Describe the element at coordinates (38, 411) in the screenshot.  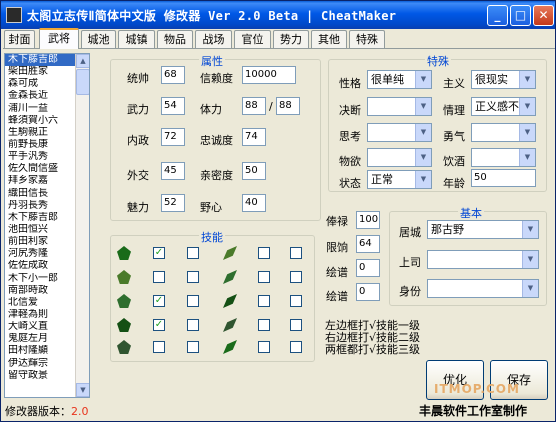
I see `version-label: 修改器版本：` at that location.